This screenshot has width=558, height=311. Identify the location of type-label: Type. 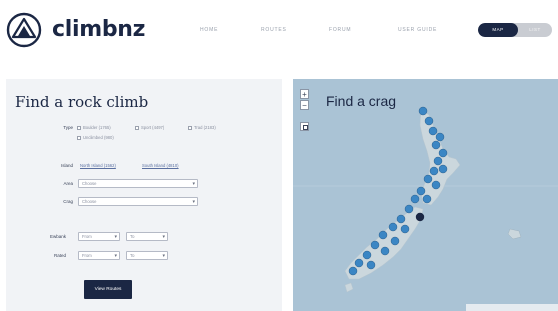
(68, 127).